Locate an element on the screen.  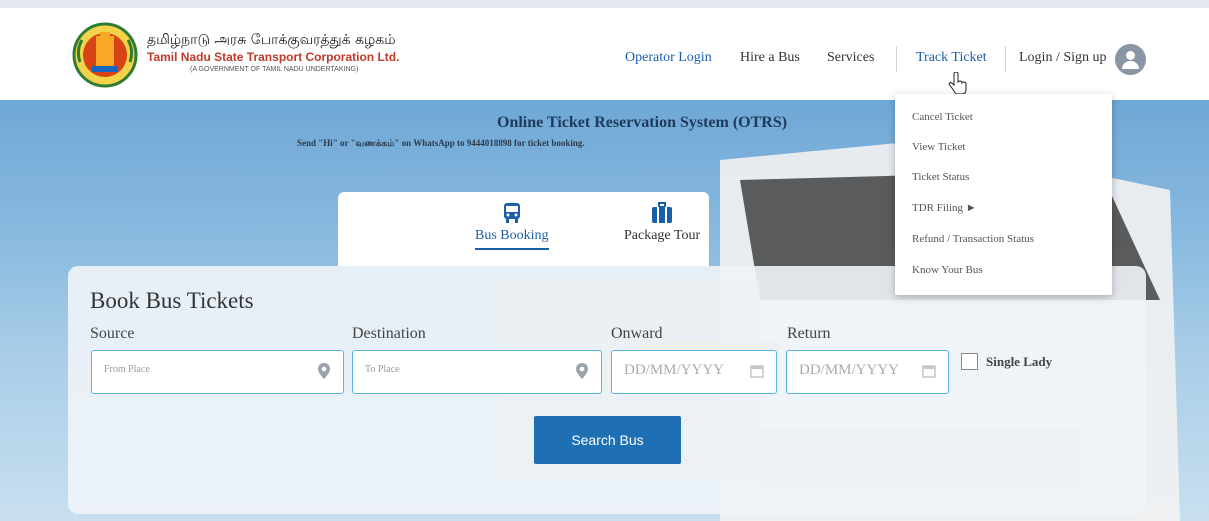
onward-date-input: DD/MM/YYYY is located at coordinates (694, 372).